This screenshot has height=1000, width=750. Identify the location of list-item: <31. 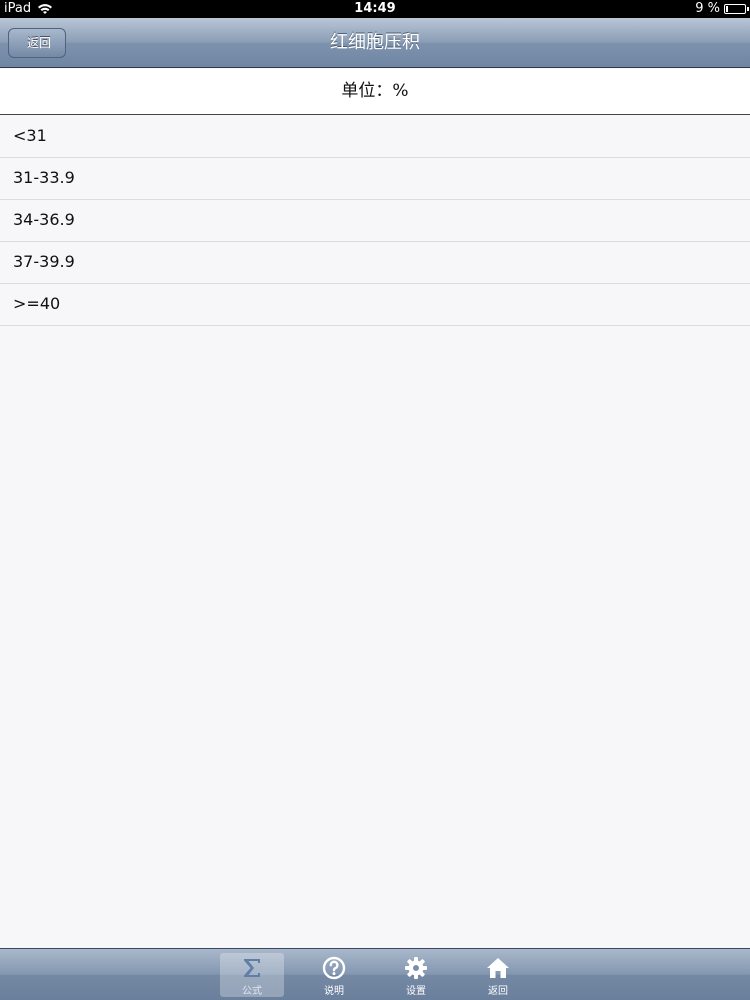
(375, 137).